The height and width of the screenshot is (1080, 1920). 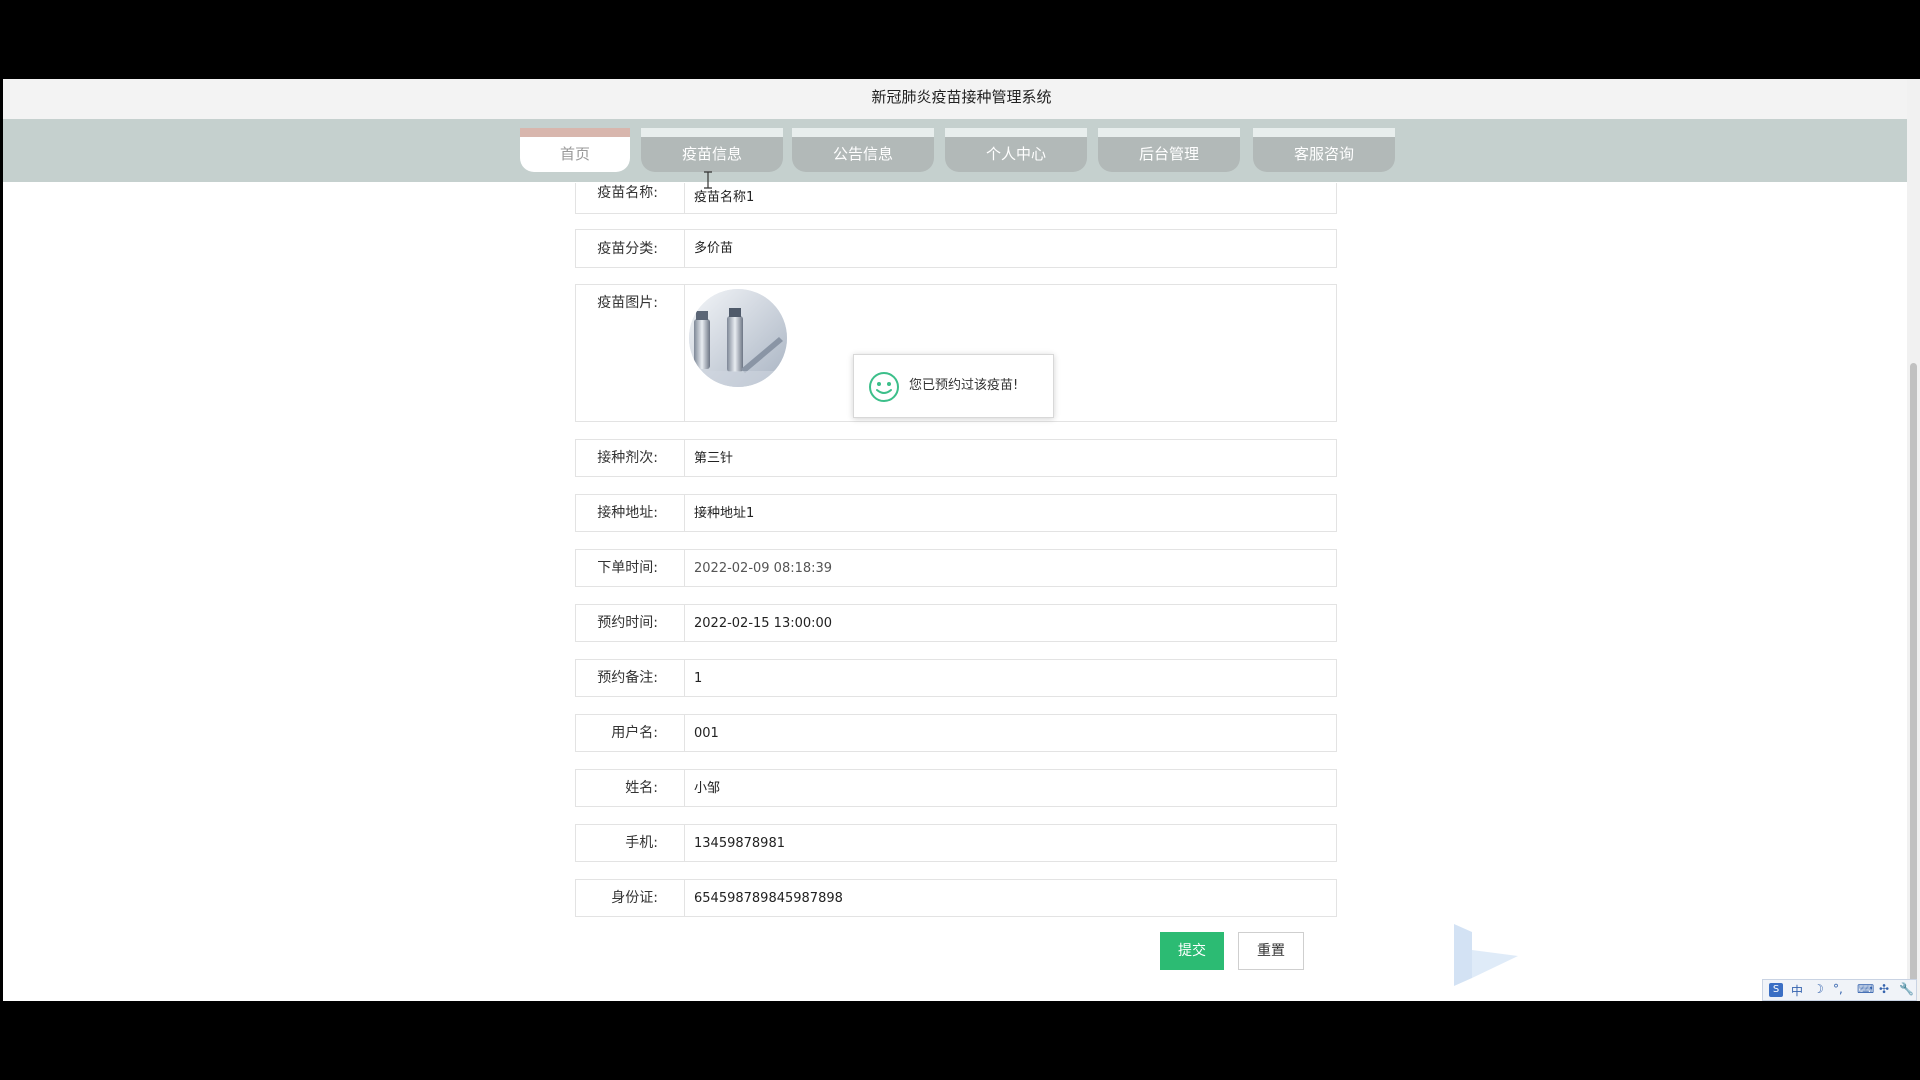 I want to click on tab-personal-center: 个人中心, so click(x=1016, y=150).